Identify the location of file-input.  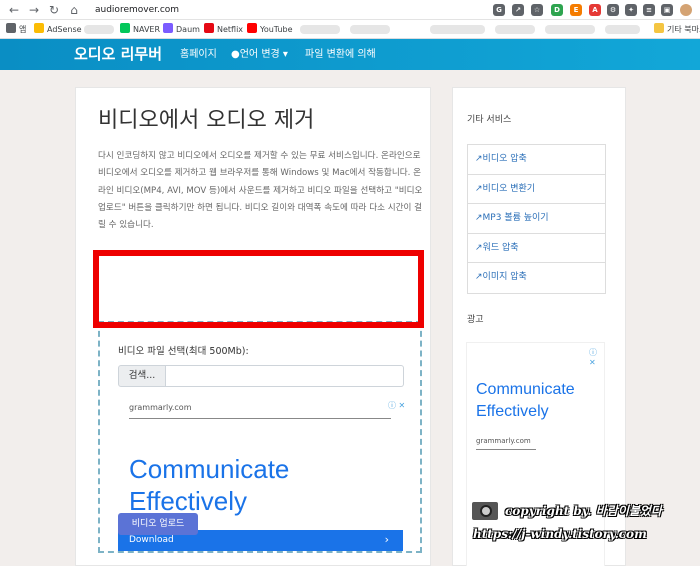
(285, 376).